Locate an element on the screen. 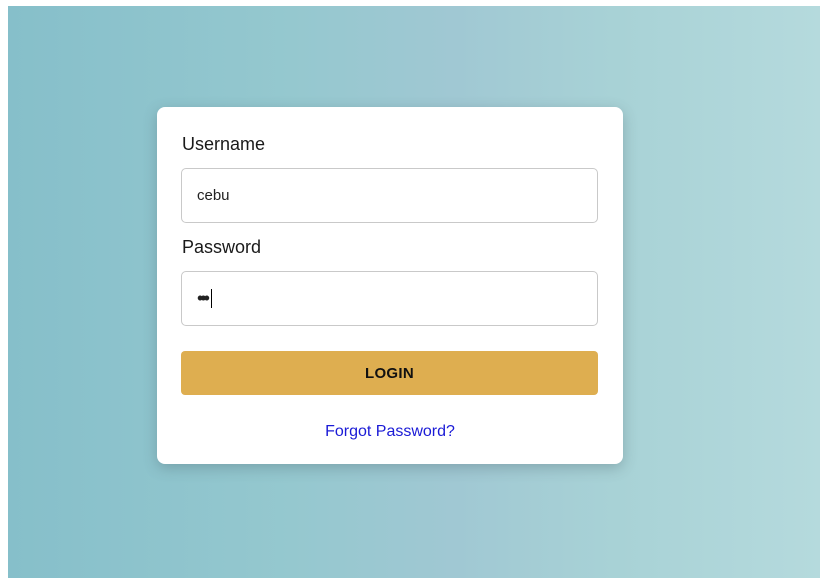 This screenshot has height=578, width=820. text-caret is located at coordinates (211, 298).